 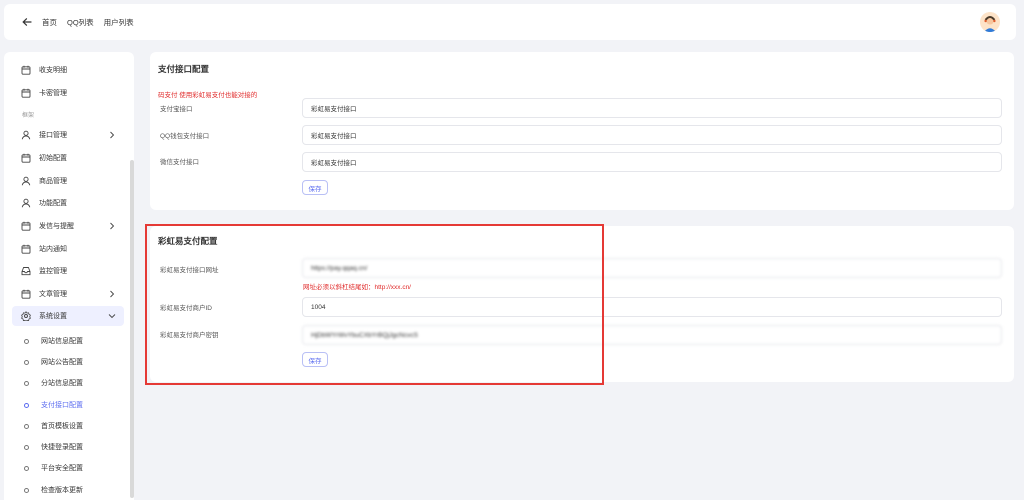 I want to click on sidebar-item-site-notifications: 站内通知, so click(x=68, y=249).